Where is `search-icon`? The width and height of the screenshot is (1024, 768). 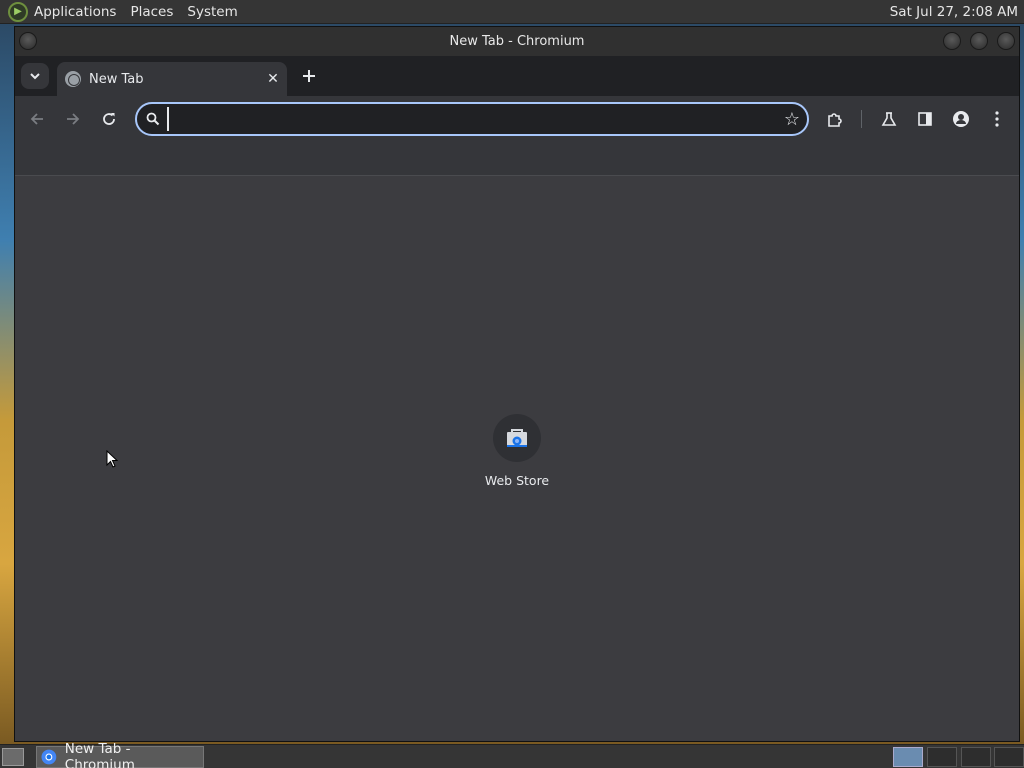
search-icon is located at coordinates (153, 119).